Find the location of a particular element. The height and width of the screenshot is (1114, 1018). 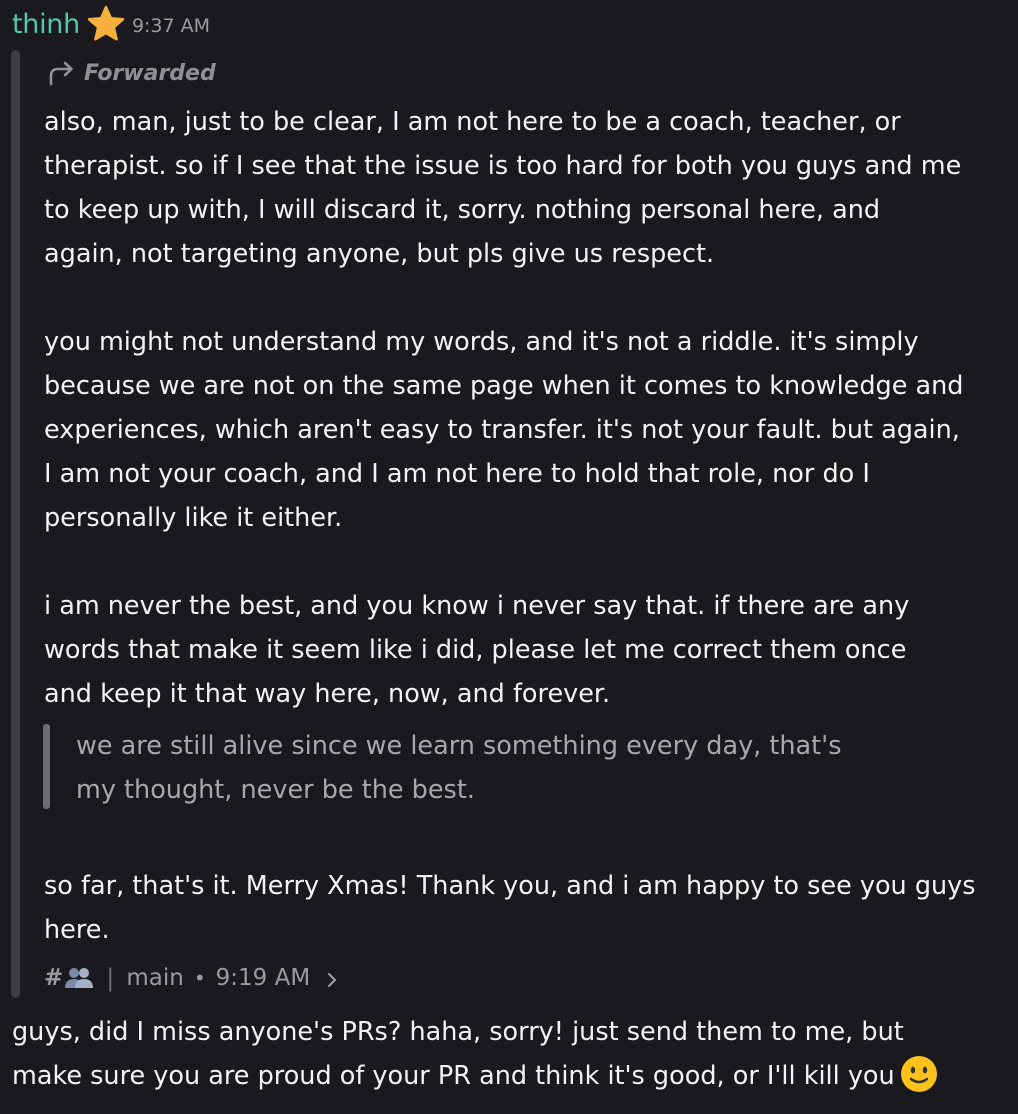

channel-name: main is located at coordinates (155, 978).